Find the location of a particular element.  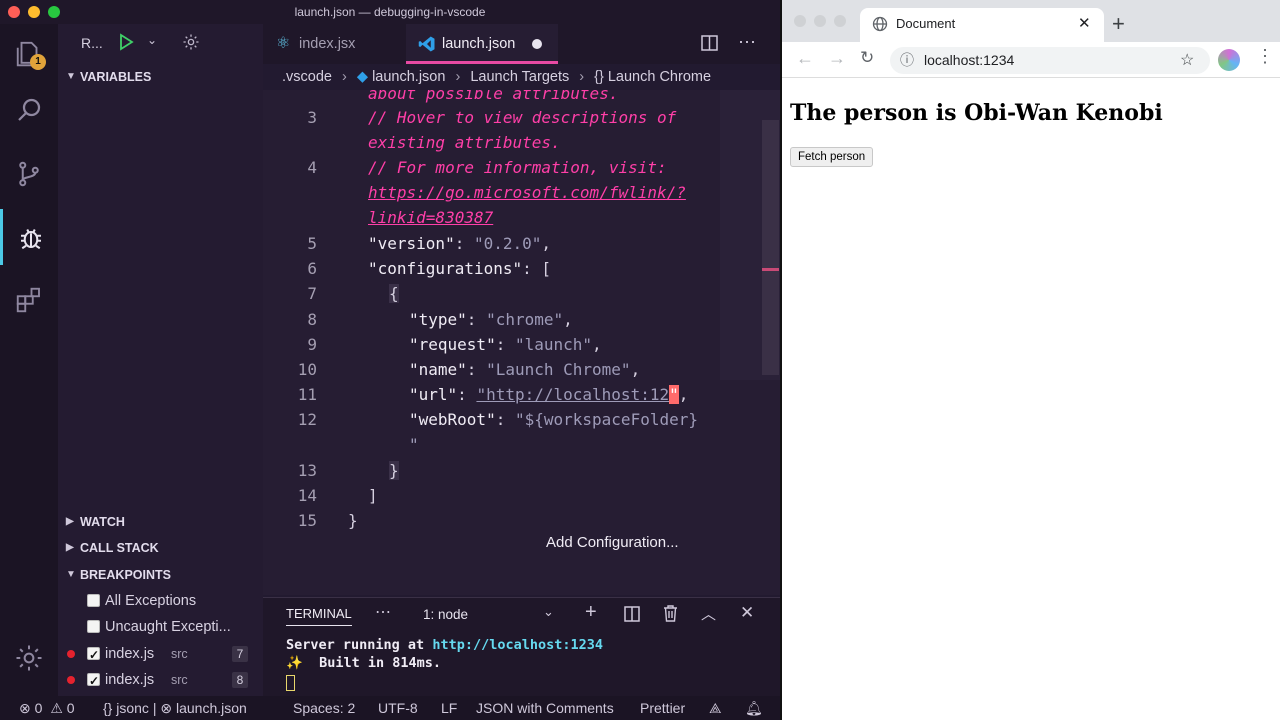

breadcrumb-symbol: Launch Chrome is located at coordinates (659, 77).